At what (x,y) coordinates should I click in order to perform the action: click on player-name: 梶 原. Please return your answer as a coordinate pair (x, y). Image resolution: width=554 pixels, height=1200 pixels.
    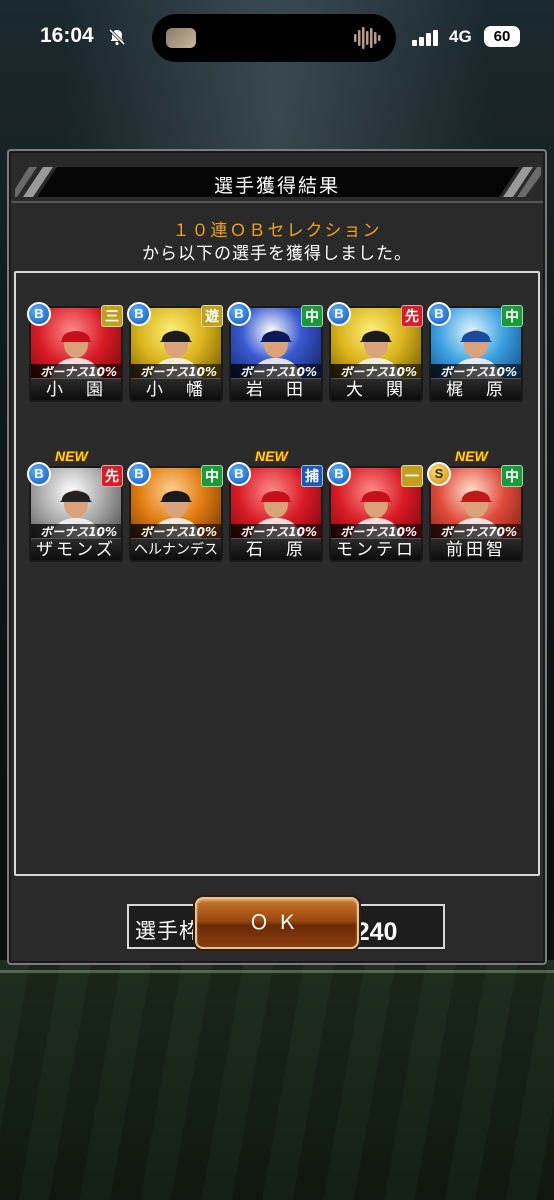
    Looking at the image, I should click on (476, 389).